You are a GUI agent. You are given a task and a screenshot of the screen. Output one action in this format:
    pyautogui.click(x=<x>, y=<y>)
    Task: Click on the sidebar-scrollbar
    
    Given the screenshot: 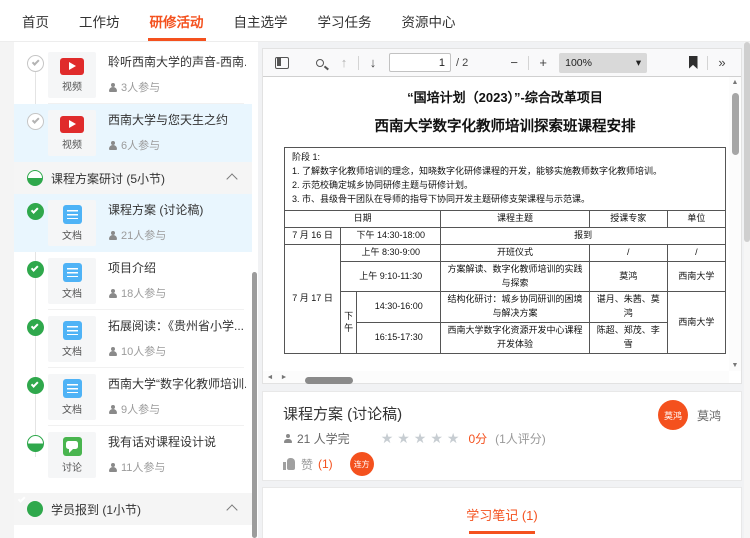 What is the action you would take?
    pyautogui.click(x=254, y=405)
    